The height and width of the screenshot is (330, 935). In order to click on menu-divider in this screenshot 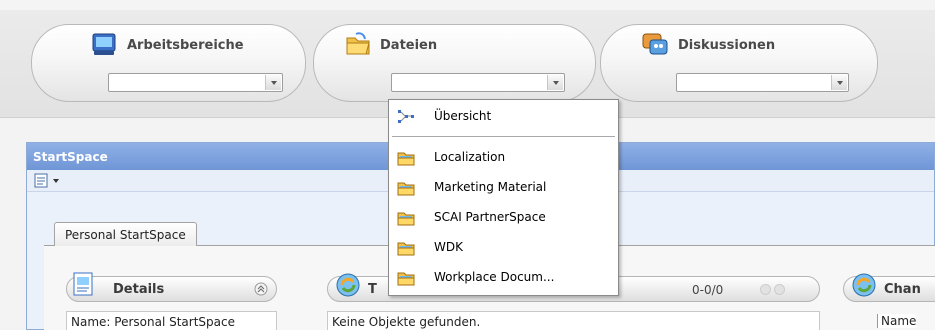, I will do `click(503, 136)`.